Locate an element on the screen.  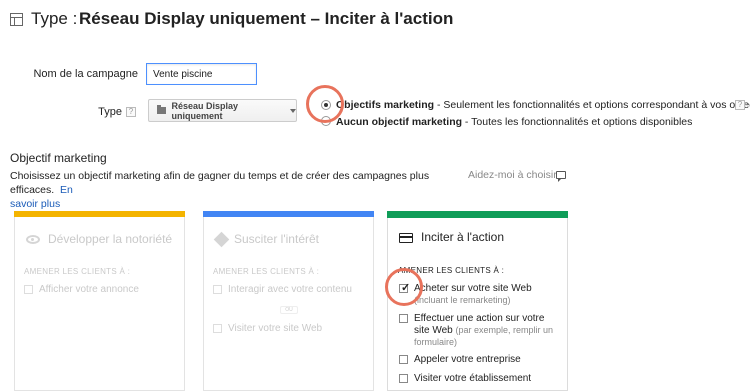
eye-icon is located at coordinates (33, 239).